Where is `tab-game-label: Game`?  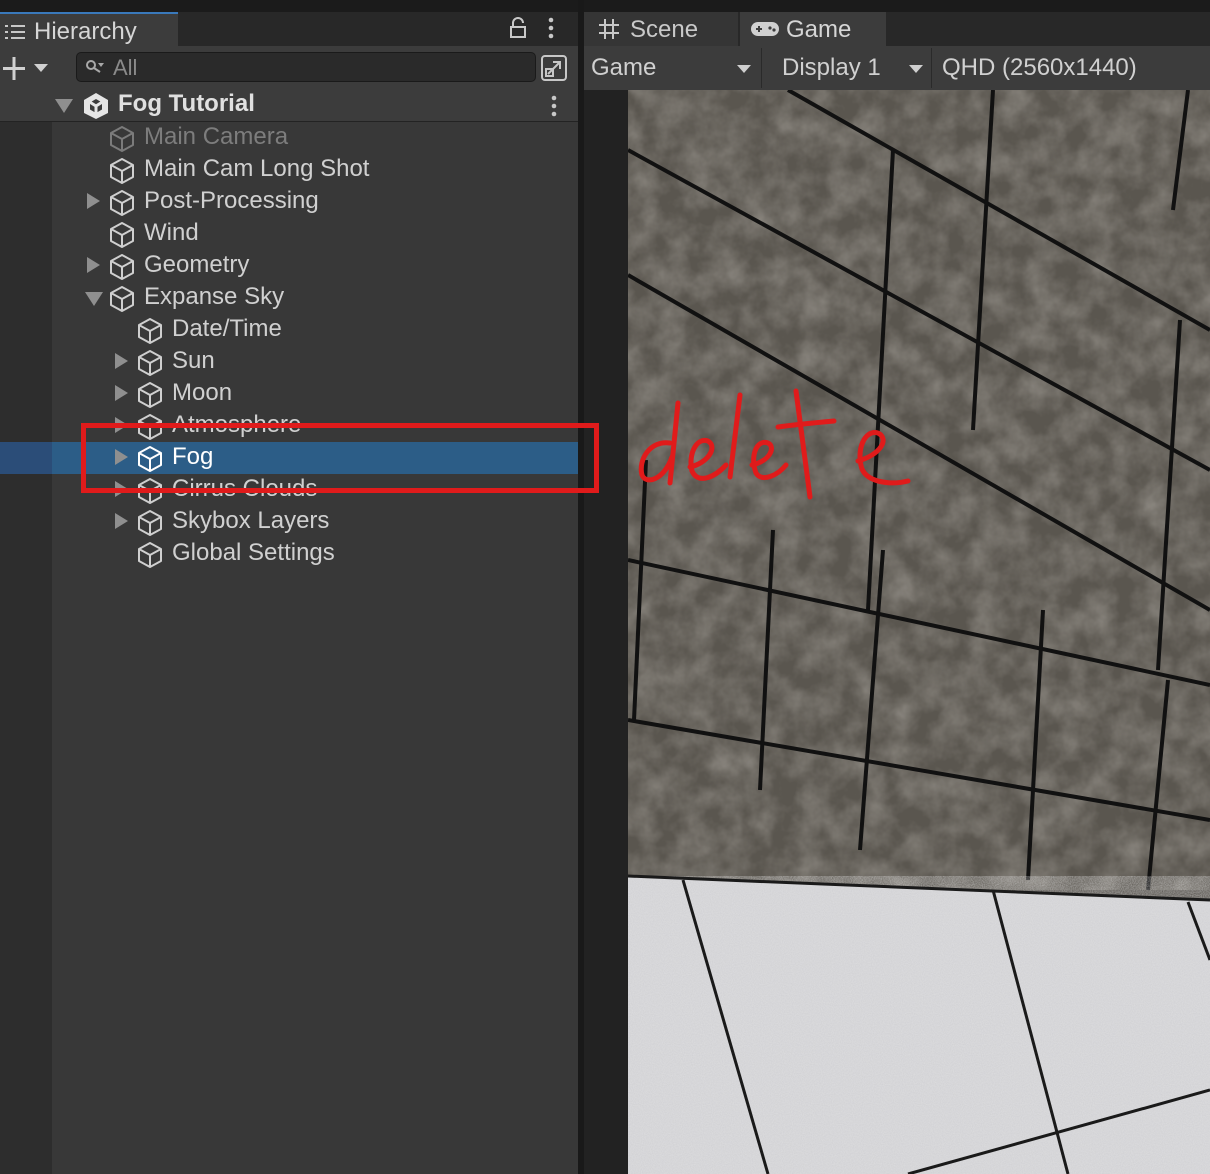 tab-game-label: Game is located at coordinates (819, 29).